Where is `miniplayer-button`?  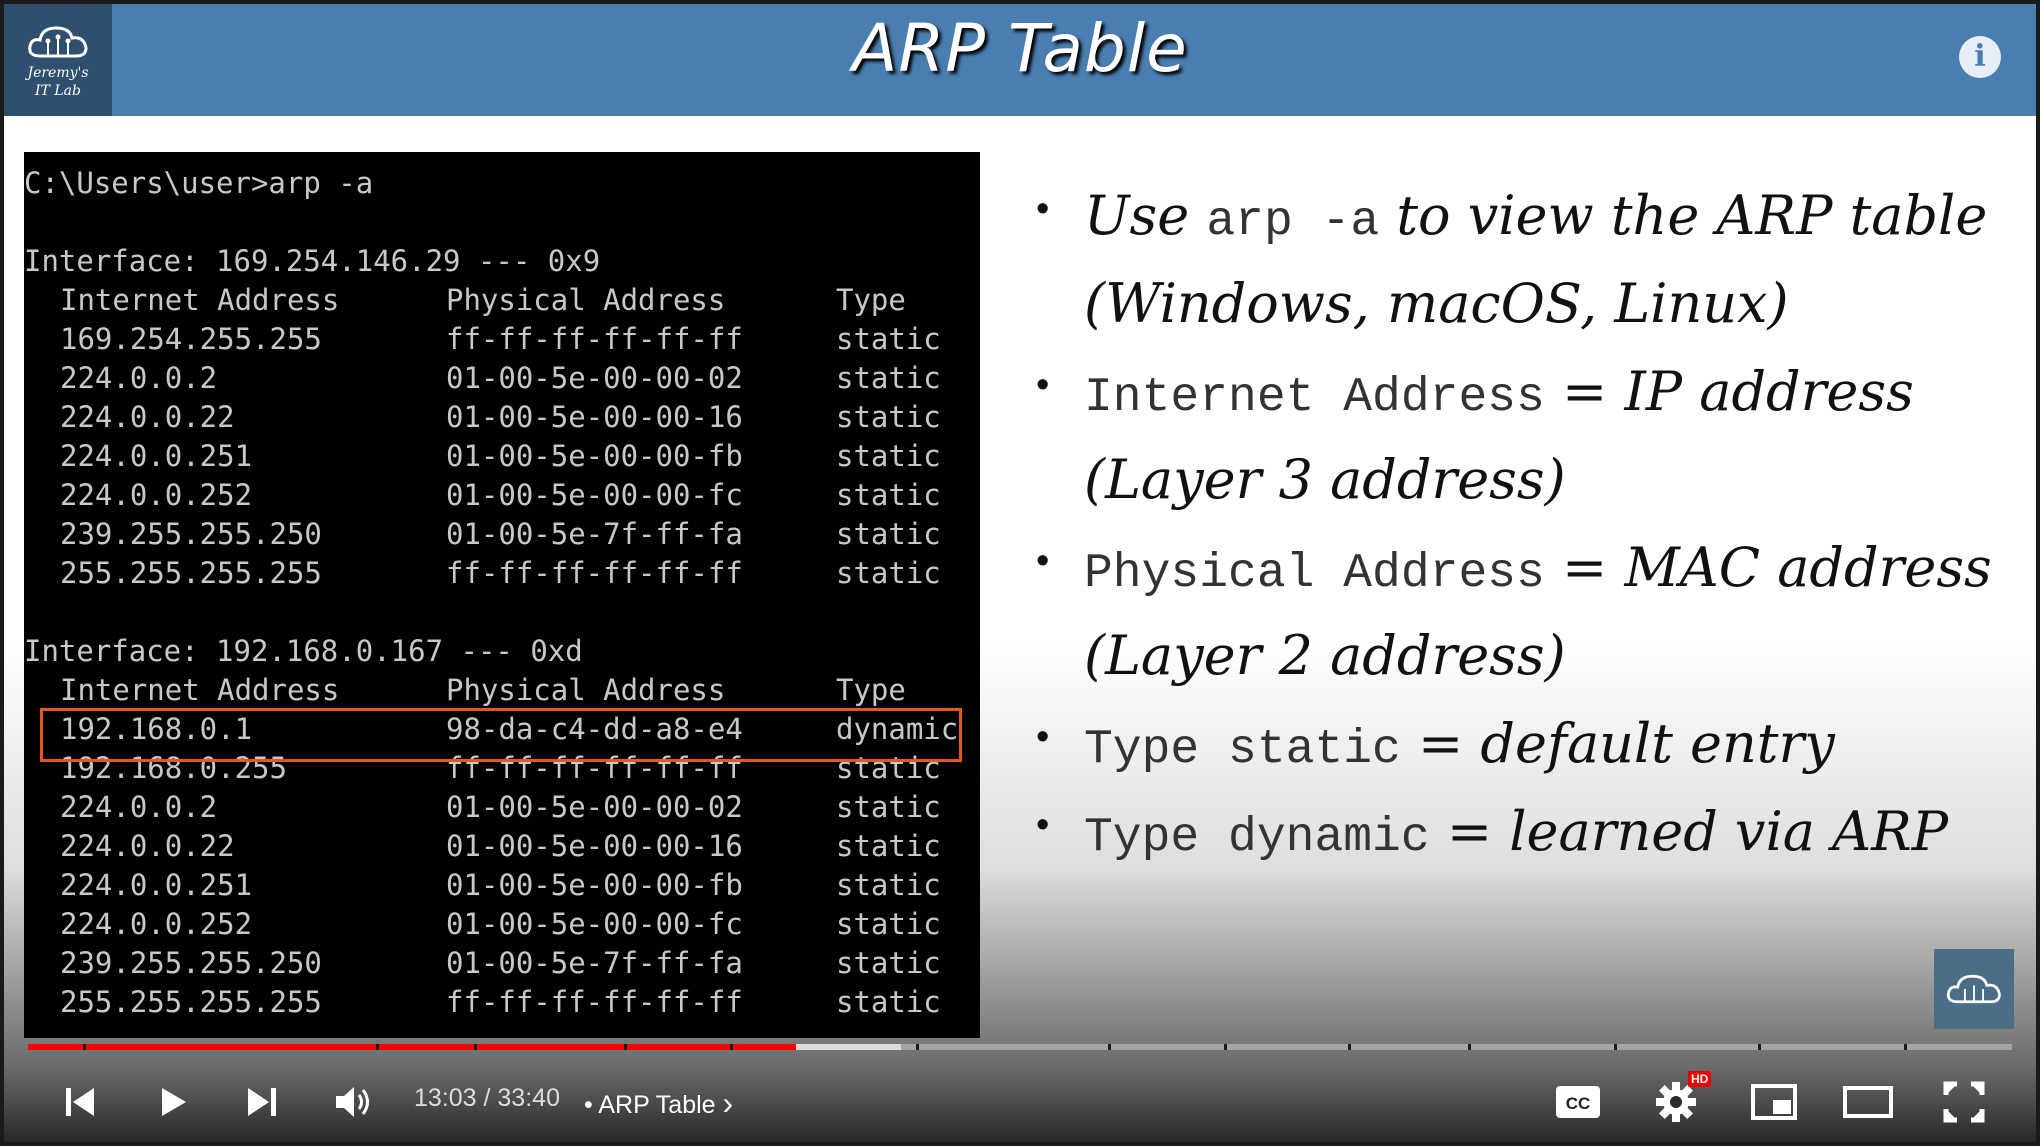 miniplayer-button is located at coordinates (1774, 1102).